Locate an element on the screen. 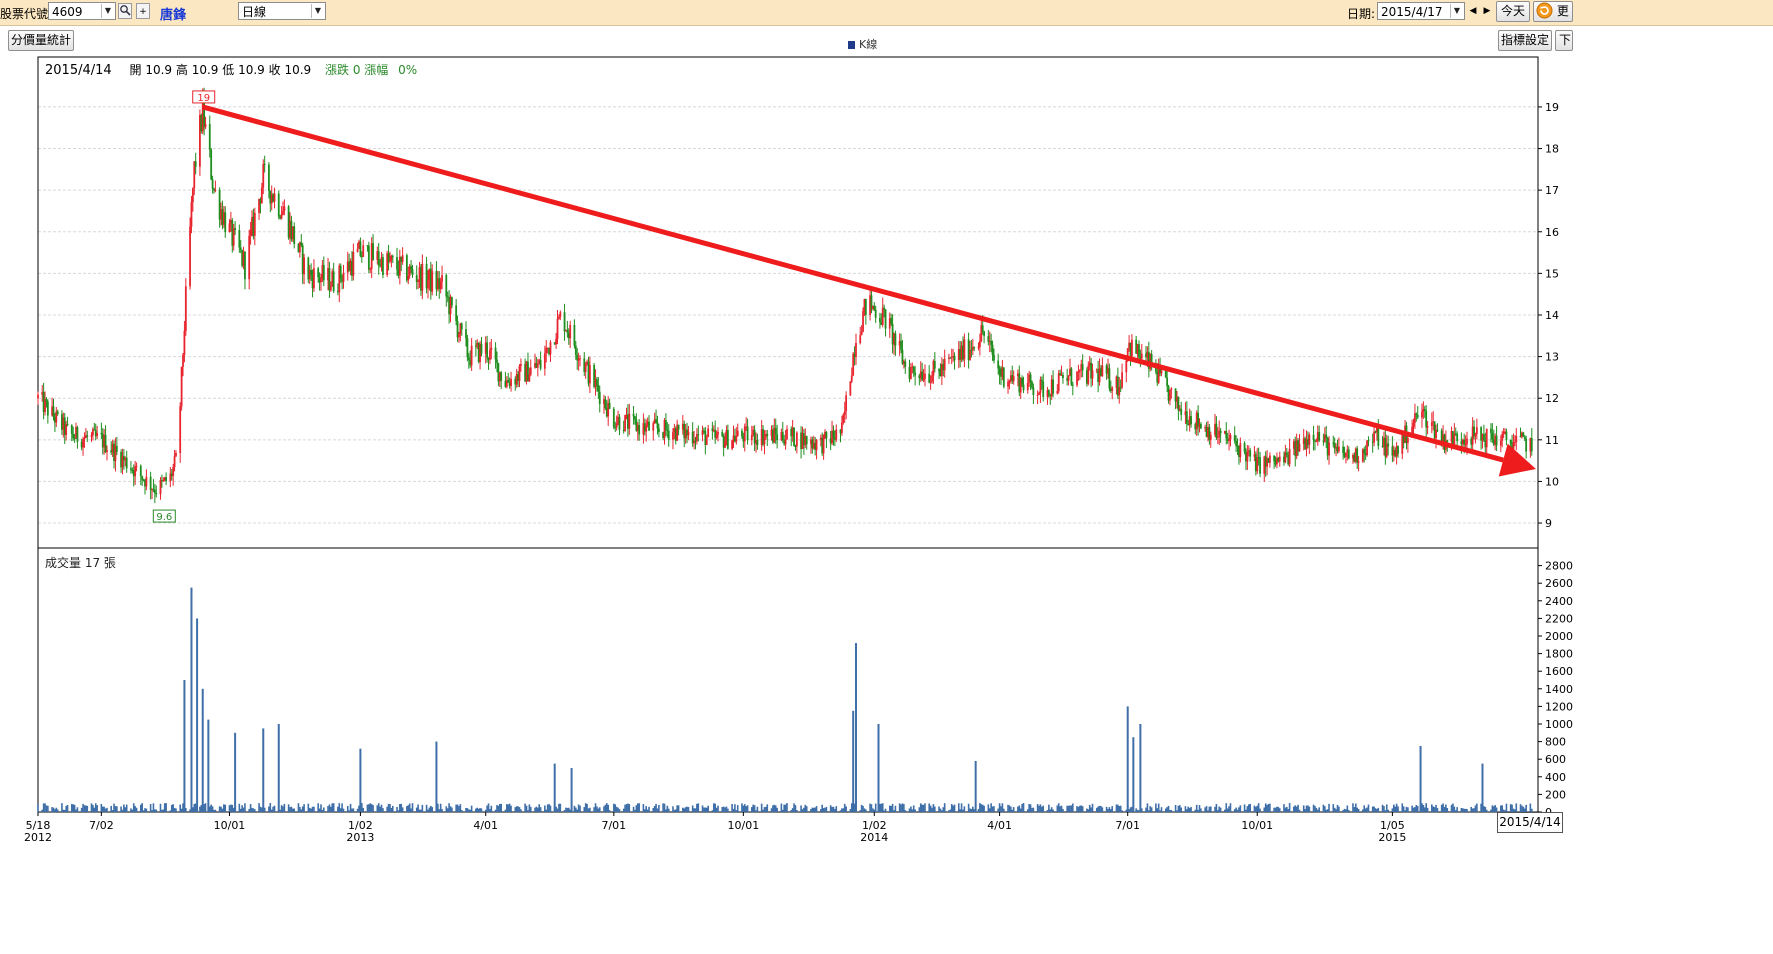  date-tick-label: 7/02 is located at coordinates (101, 825).